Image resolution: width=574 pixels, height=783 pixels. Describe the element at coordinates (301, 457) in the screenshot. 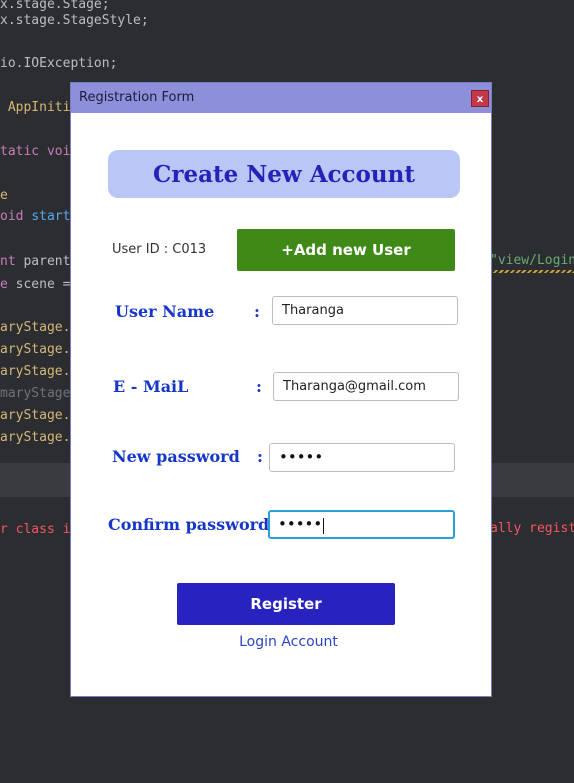

I see `new-password-mask: •••••` at that location.